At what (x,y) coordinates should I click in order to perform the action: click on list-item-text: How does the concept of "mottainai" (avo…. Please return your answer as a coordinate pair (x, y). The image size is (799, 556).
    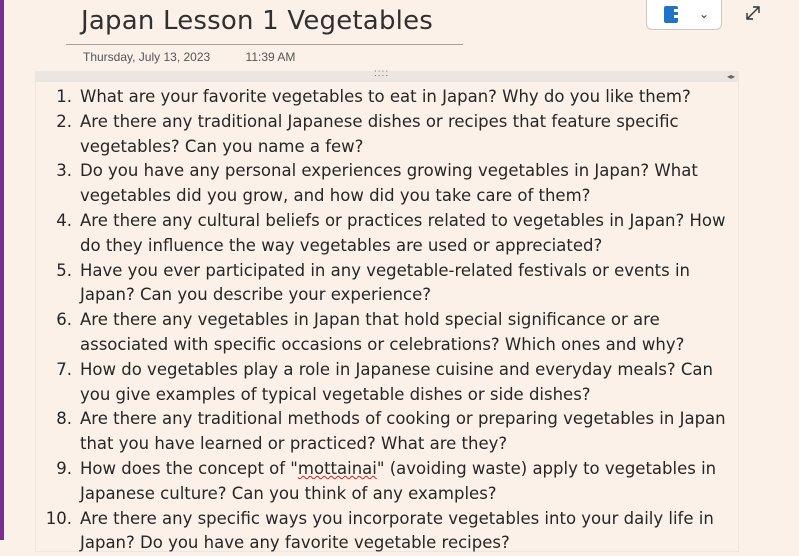
    Looking at the image, I should click on (398, 481).